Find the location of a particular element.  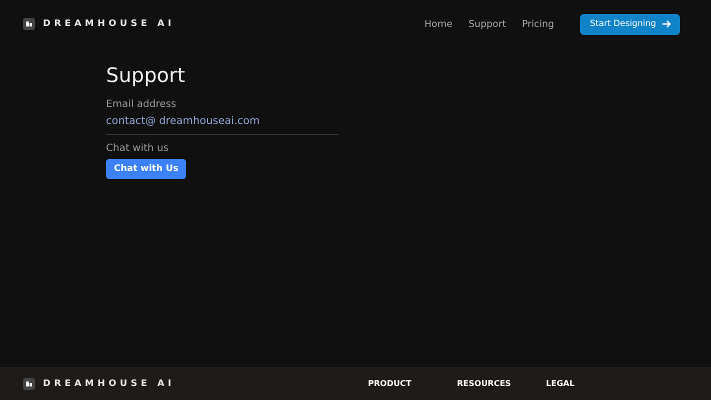

email-link: contact@ dreamhouseai.com is located at coordinates (183, 121).